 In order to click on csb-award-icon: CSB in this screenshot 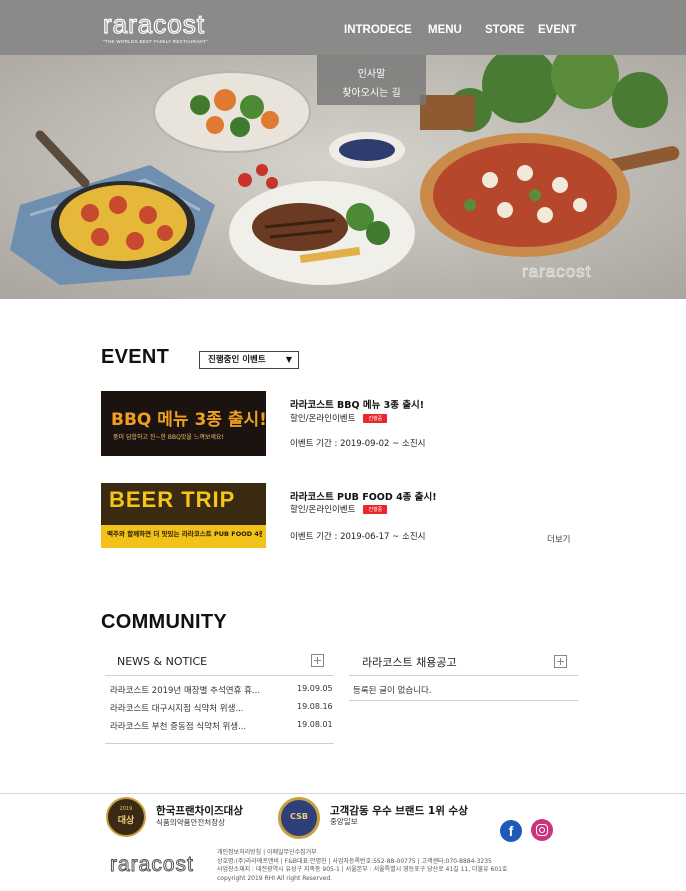, I will do `click(299, 818)`.